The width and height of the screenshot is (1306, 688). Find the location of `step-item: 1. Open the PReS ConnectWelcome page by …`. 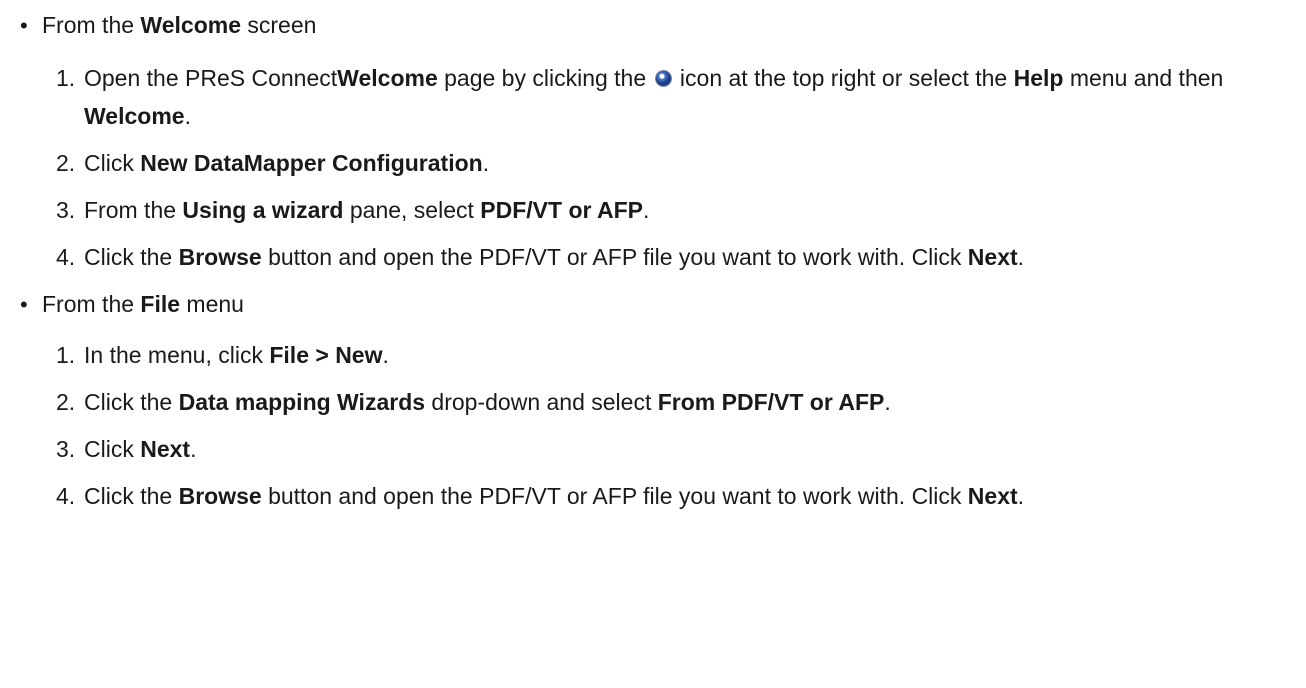

step-item: 1. Open the PReS ConnectWelcome page by … is located at coordinates (653, 97).